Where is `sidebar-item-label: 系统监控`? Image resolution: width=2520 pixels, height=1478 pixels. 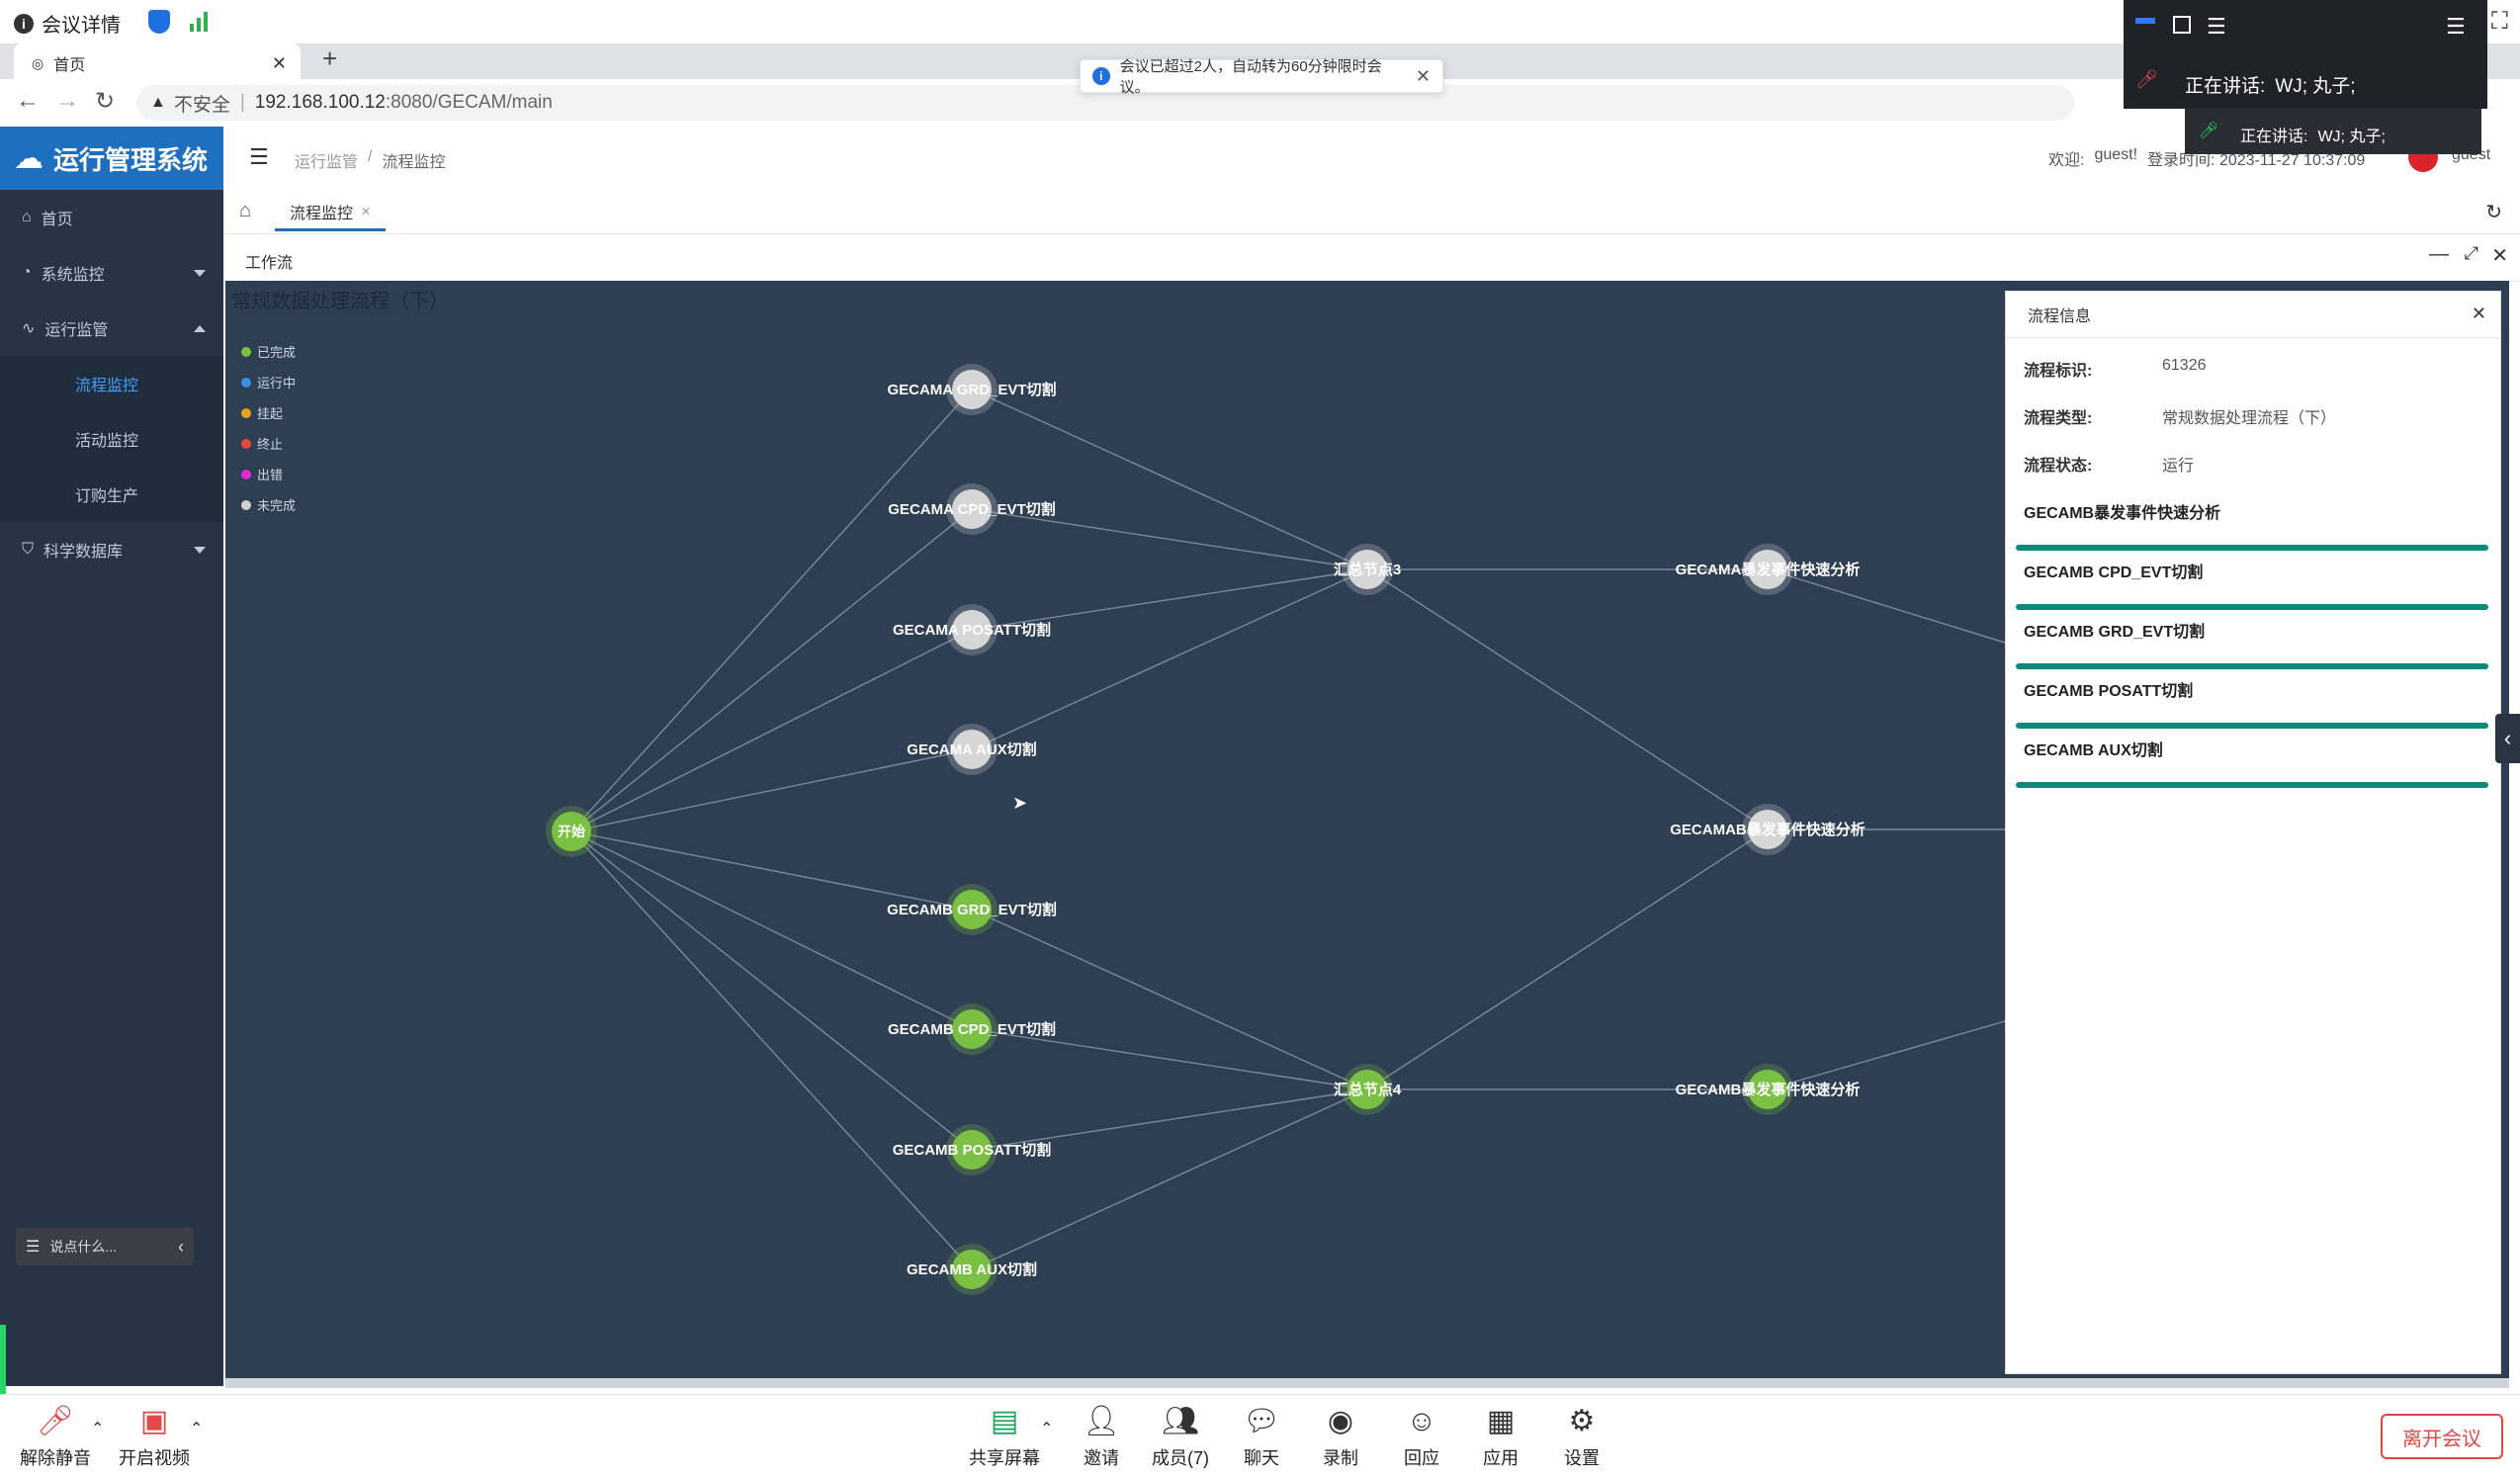
sidebar-item-label: 系统监控 is located at coordinates (73, 275).